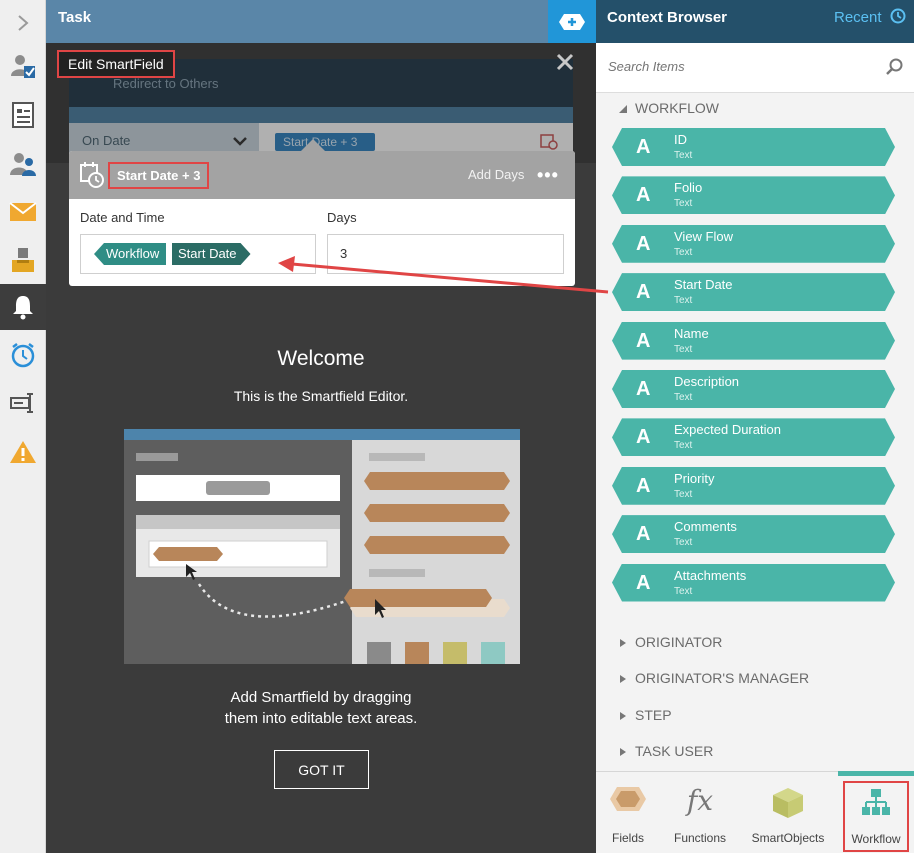  What do you see at coordinates (755, 716) in the screenshot?
I see `section-step: STEP` at bounding box center [755, 716].